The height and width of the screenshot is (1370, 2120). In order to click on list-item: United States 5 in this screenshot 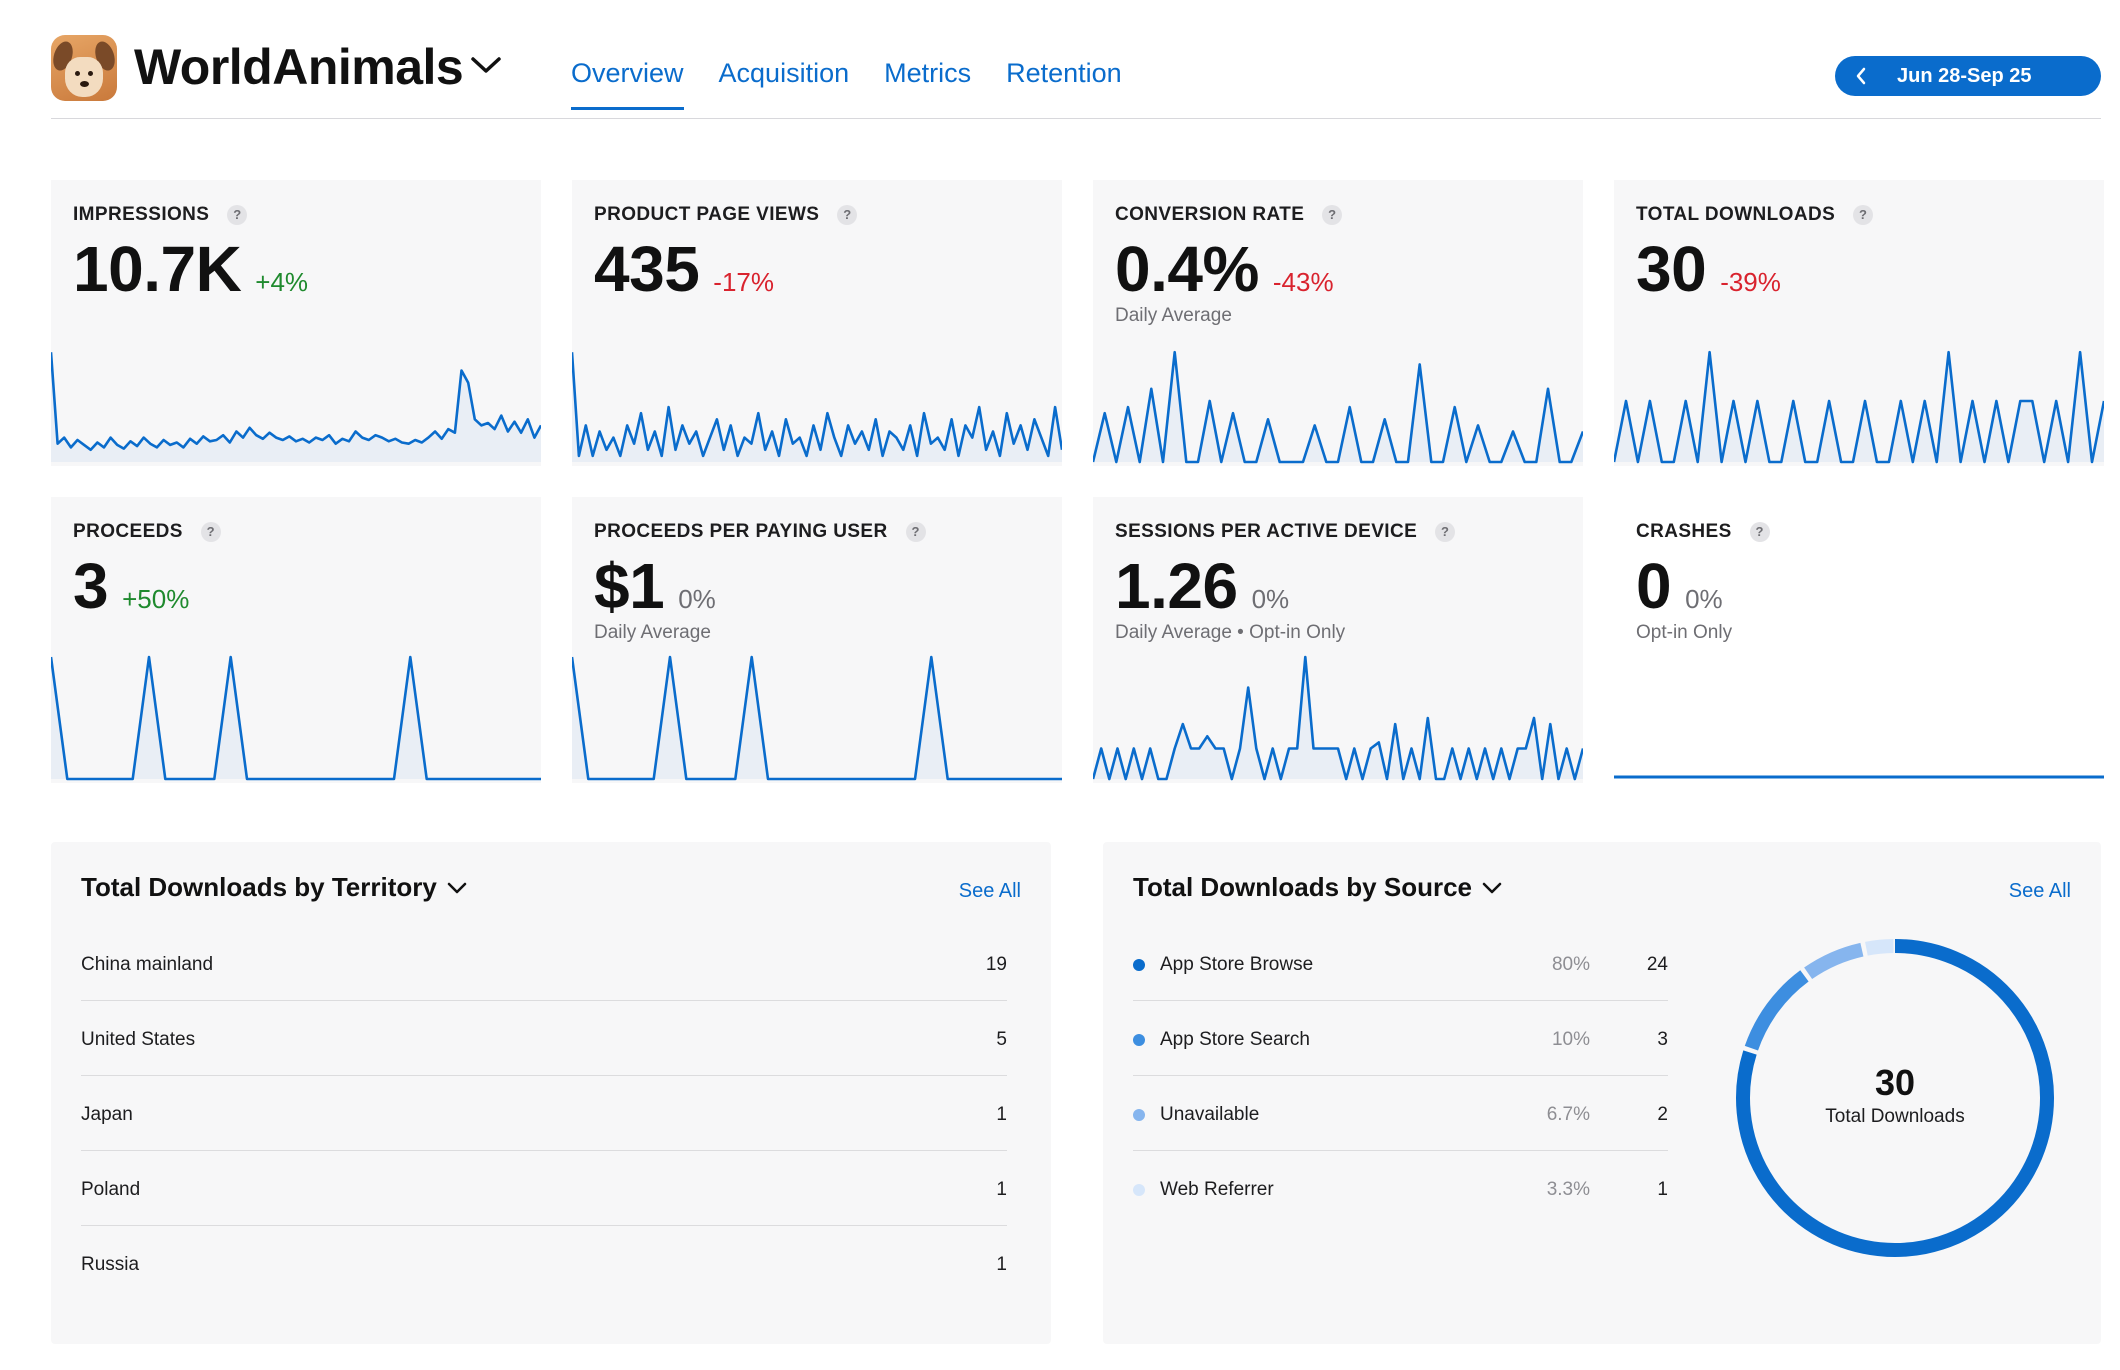, I will do `click(544, 1038)`.